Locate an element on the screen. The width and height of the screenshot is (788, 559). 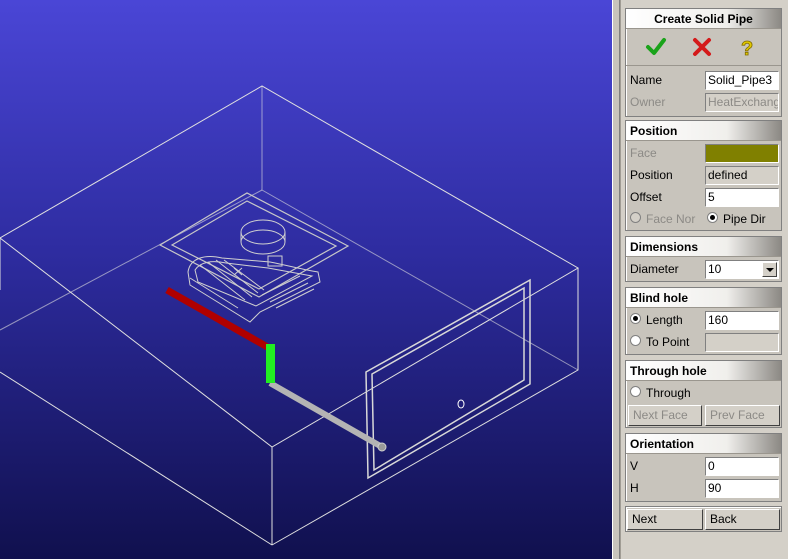
face-nor-label: Face Nor is located at coordinates (671, 219).